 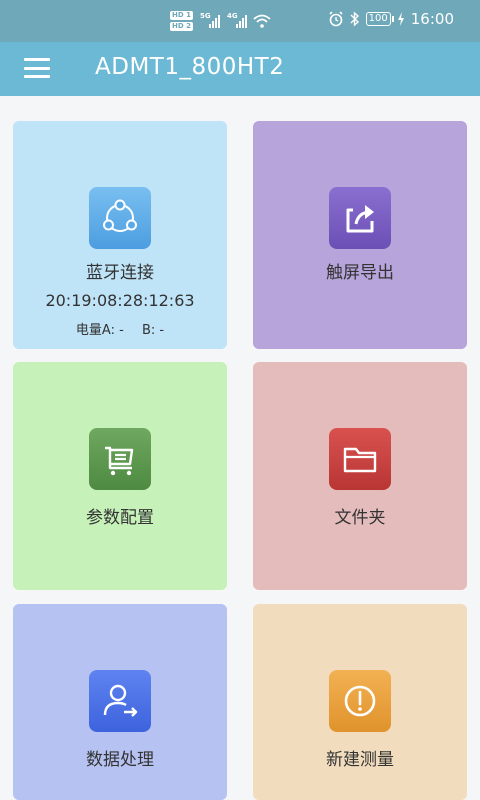 I want to click on tile-new-measurement: 新建测量, so click(x=360, y=702).